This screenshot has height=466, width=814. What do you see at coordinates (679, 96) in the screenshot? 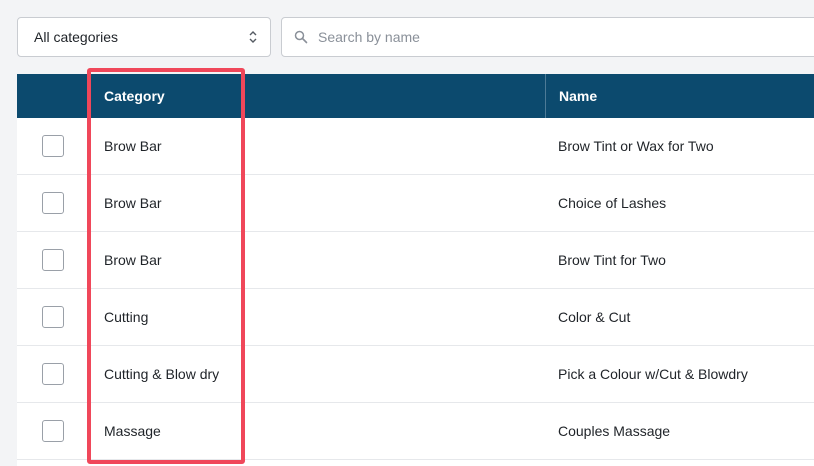
I see `column-header-name: Name` at bounding box center [679, 96].